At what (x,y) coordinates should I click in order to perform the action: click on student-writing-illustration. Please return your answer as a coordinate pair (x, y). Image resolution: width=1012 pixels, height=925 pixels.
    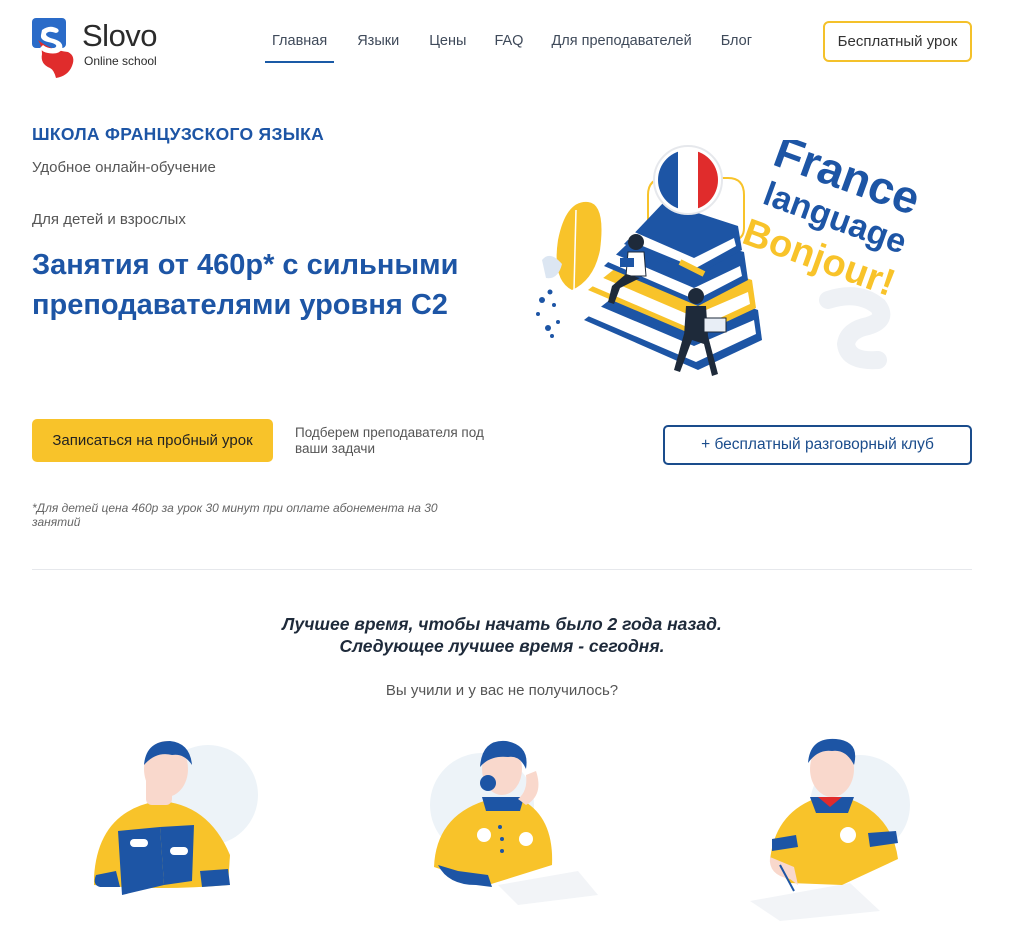
    Looking at the image, I should click on (840, 830).